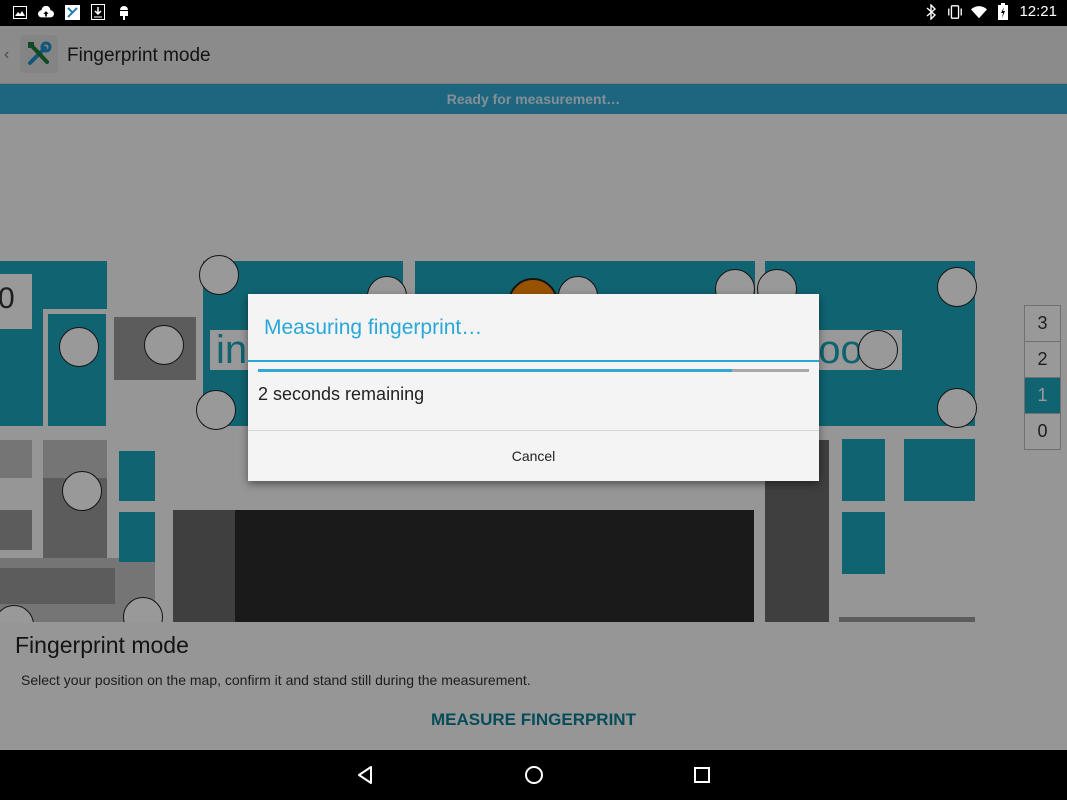 The height and width of the screenshot is (800, 1067). I want to click on status-bar: 12:21, so click(533, 13).